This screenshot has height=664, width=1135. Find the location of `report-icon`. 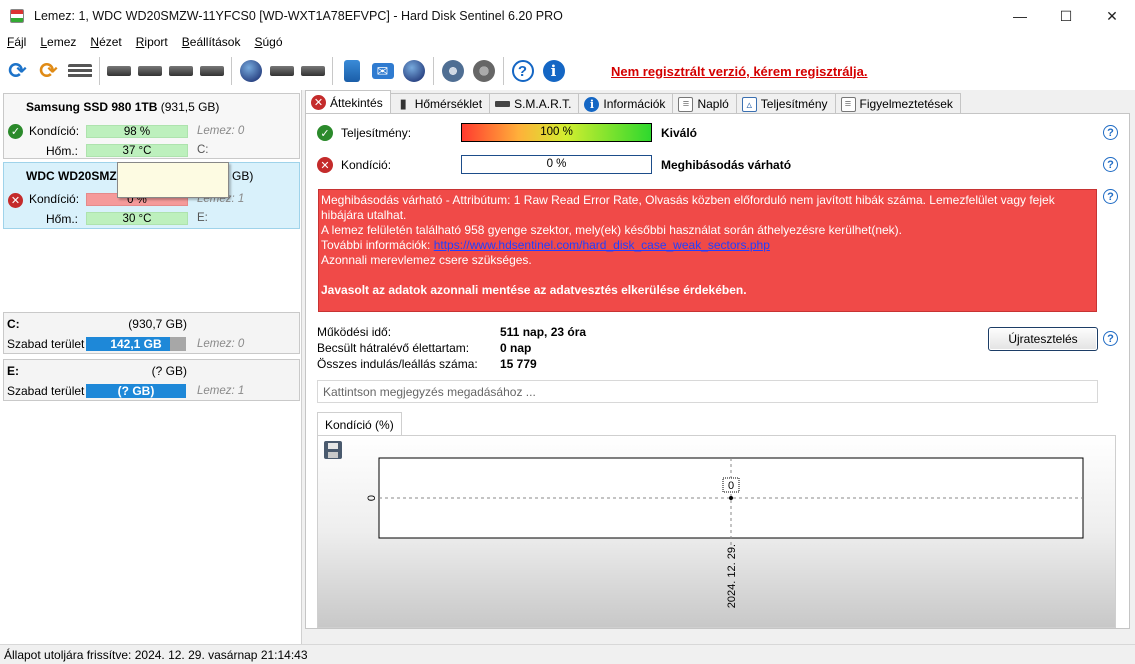

report-icon is located at coordinates (351, 71).